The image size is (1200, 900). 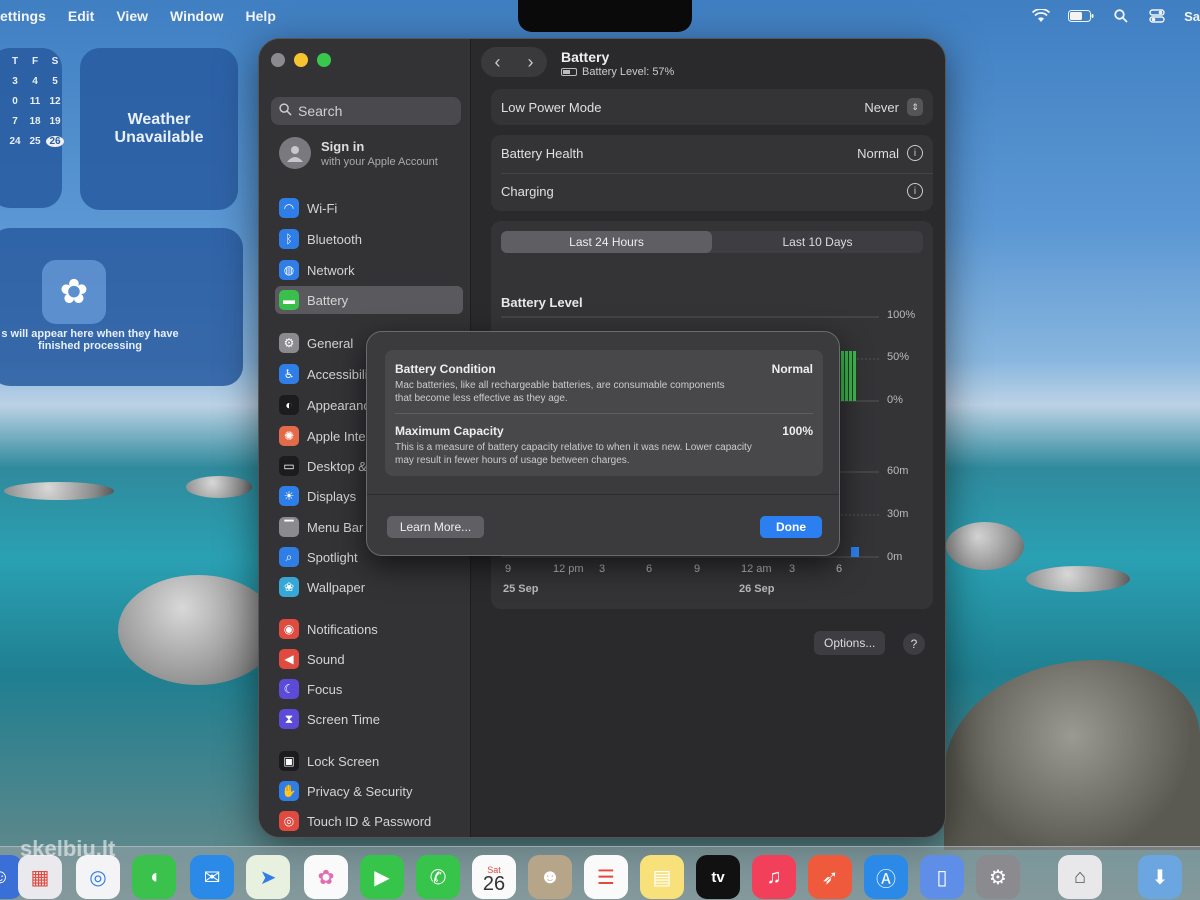 What do you see at coordinates (895, 400) in the screenshot?
I see `level-tick-0: 0%` at bounding box center [895, 400].